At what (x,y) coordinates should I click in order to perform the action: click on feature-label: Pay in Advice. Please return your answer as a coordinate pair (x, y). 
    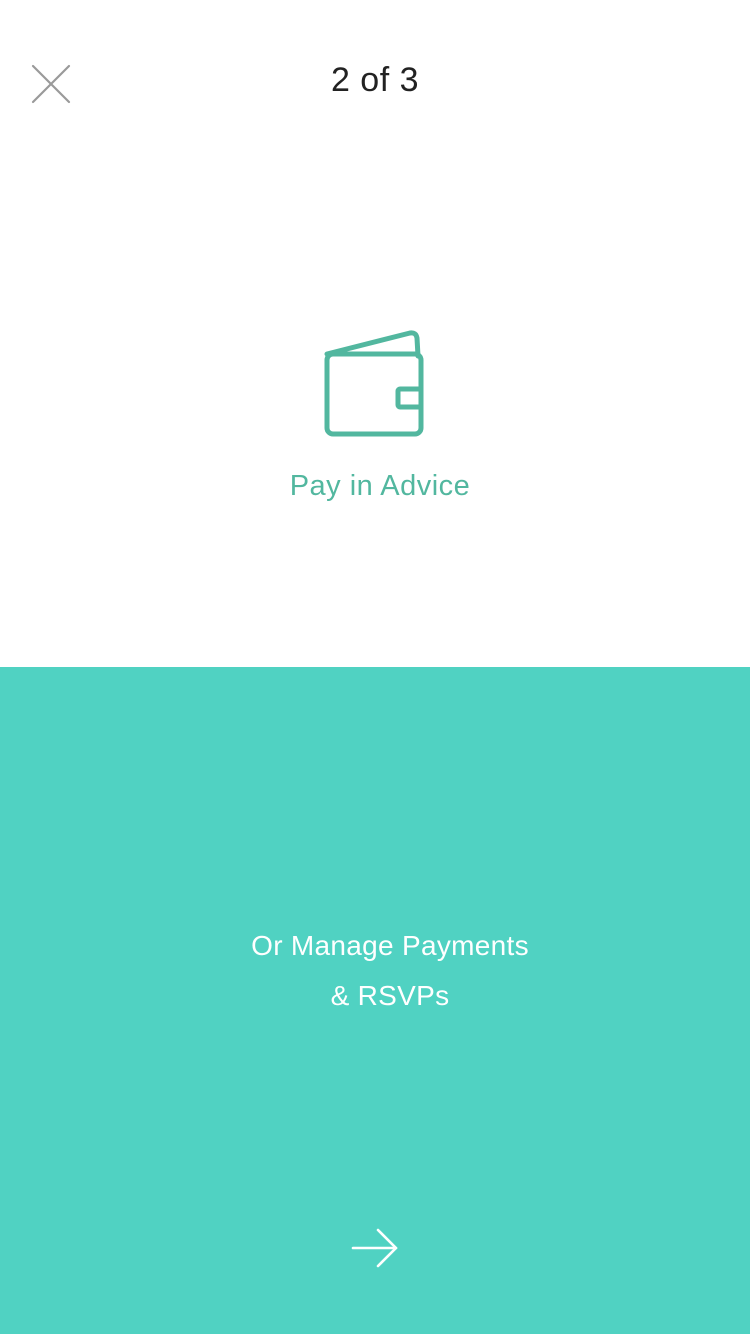
    Looking at the image, I should click on (380, 486).